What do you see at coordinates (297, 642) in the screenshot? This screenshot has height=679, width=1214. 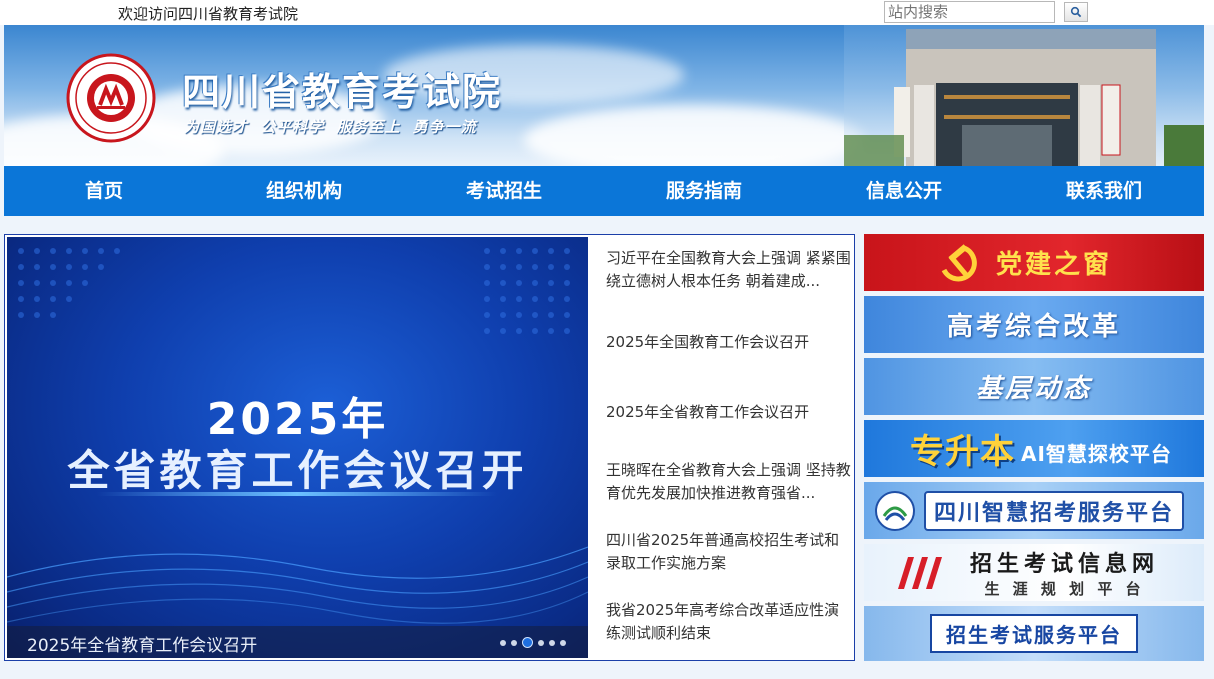 I see `slide-caption-bar: 2025年全省教育工作会议召开` at bounding box center [297, 642].